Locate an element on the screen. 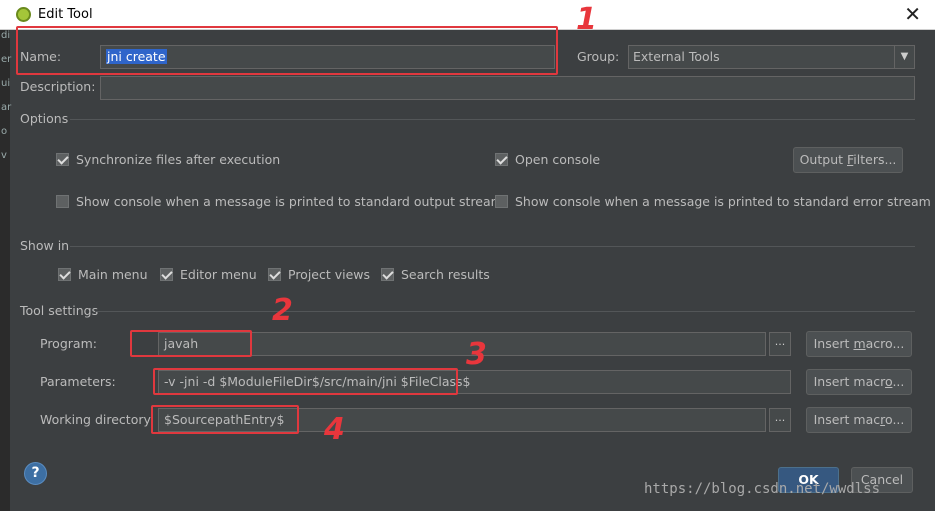 The height and width of the screenshot is (511, 935). android-studio-icon is located at coordinates (23, 14).